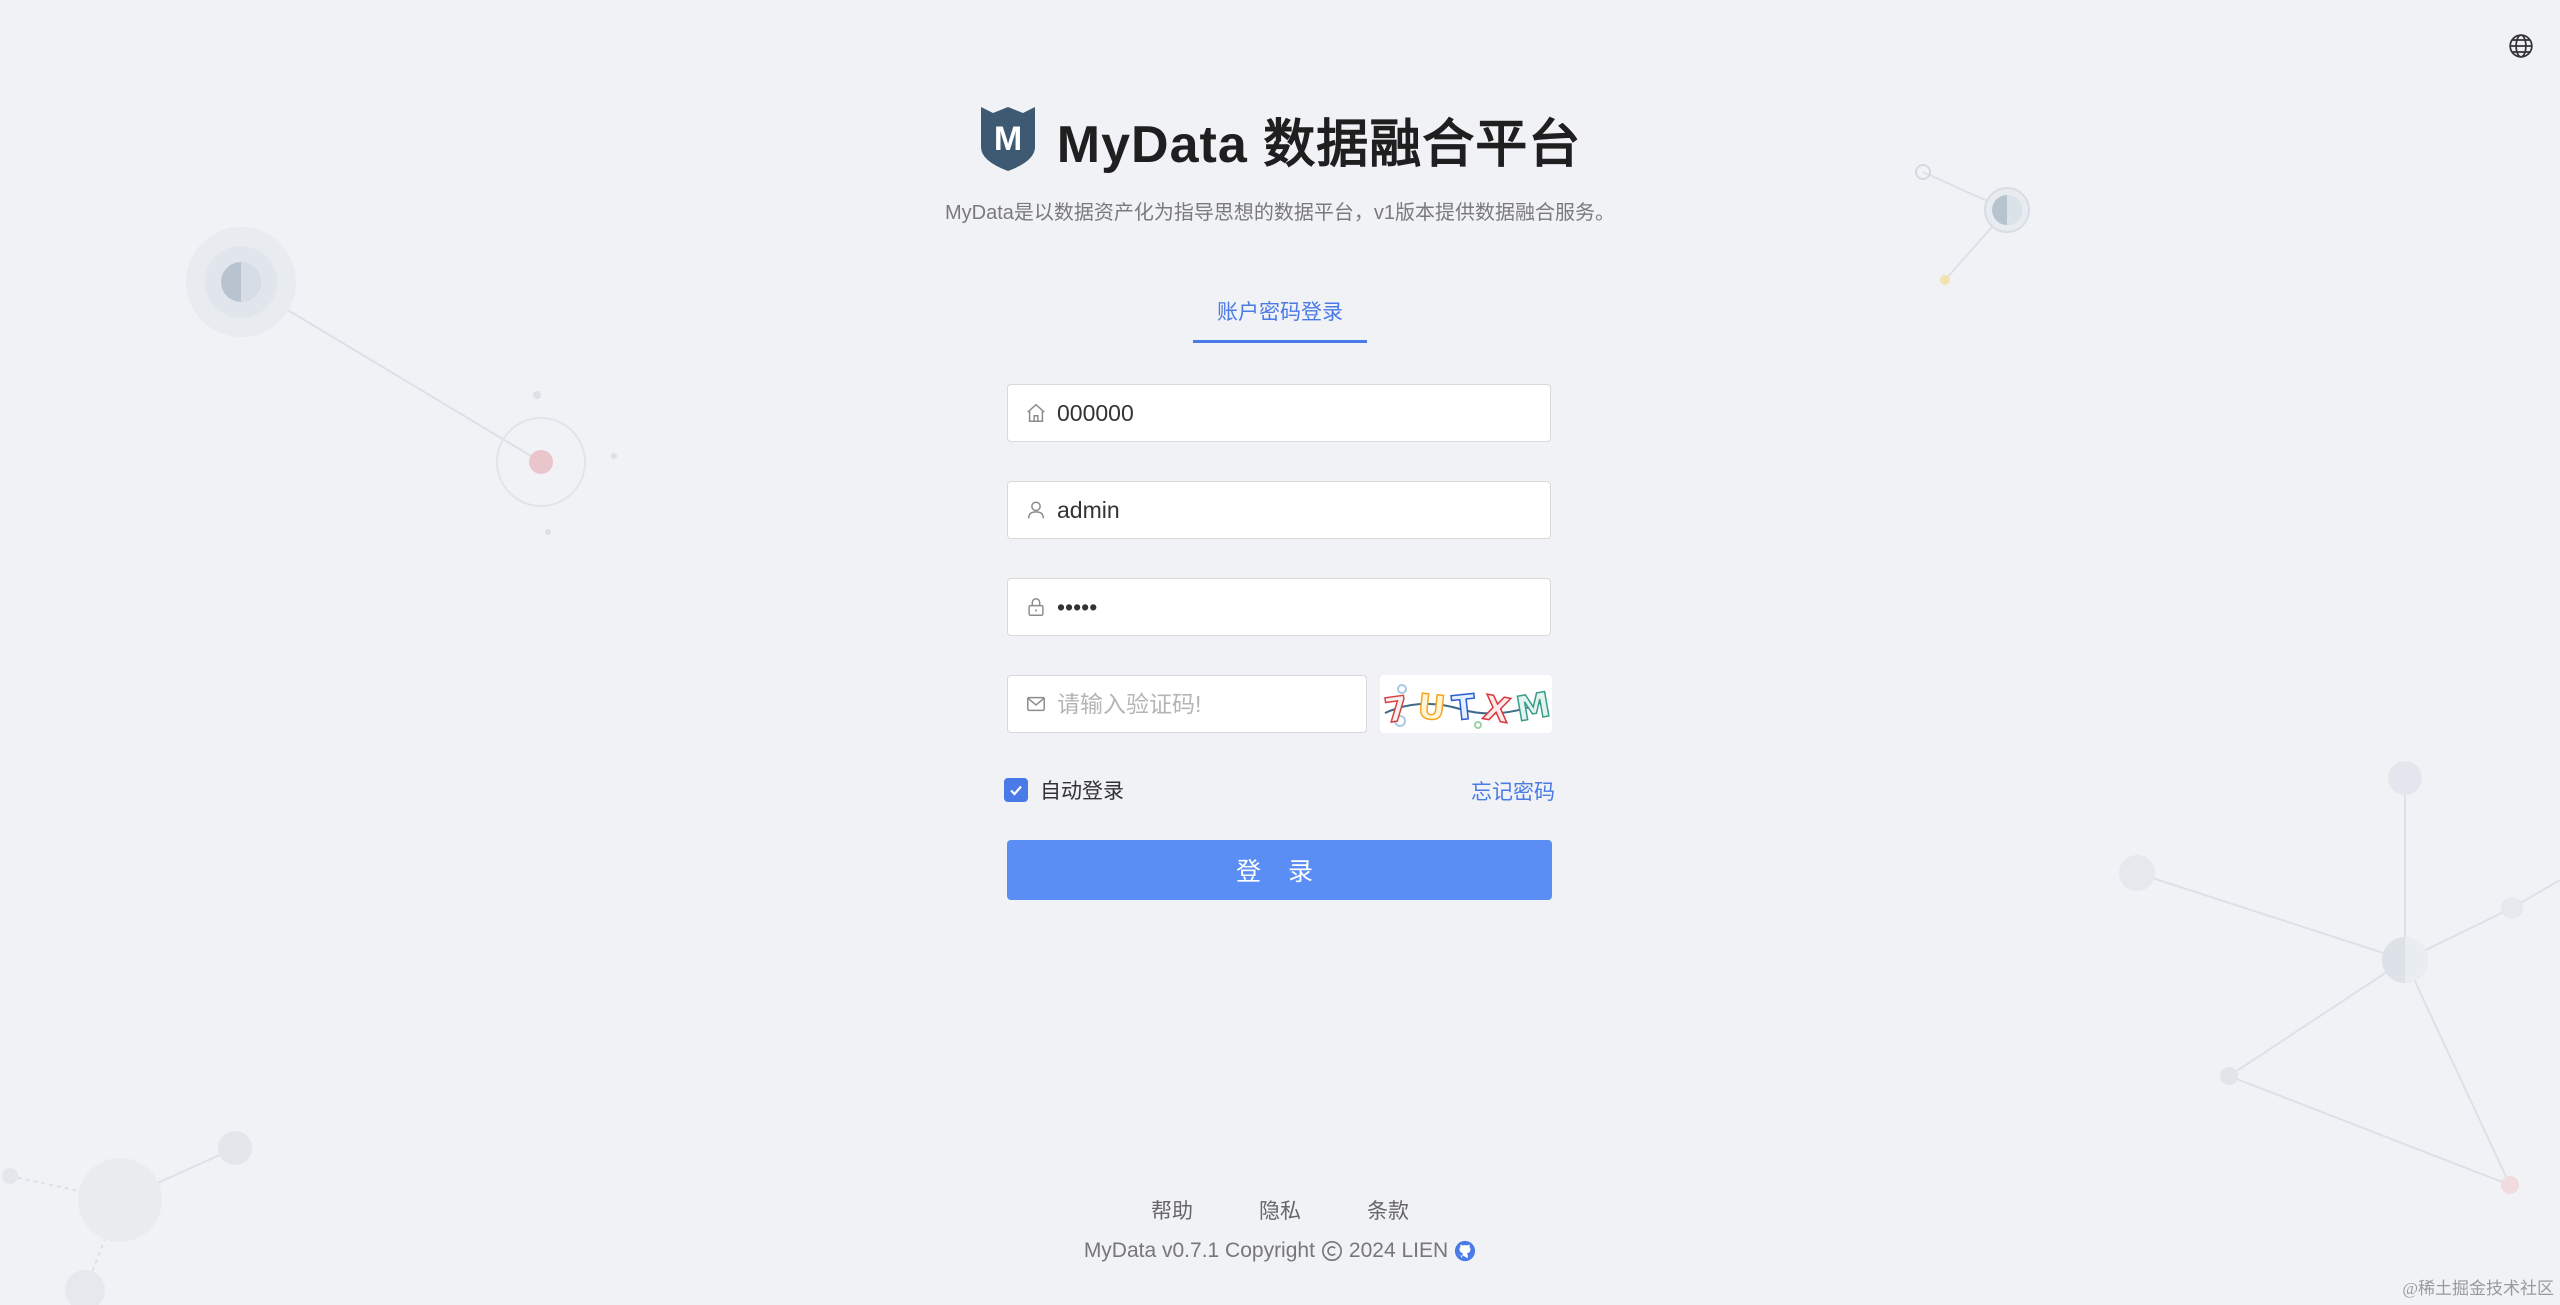  Describe the element at coordinates (1279, 870) in the screenshot. I see `login-button: 登 录` at that location.